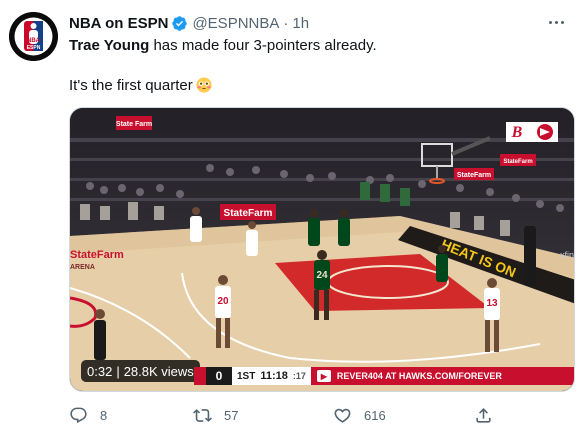  Describe the element at coordinates (100, 371) in the screenshot. I see `video-duration: 0:32` at that location.